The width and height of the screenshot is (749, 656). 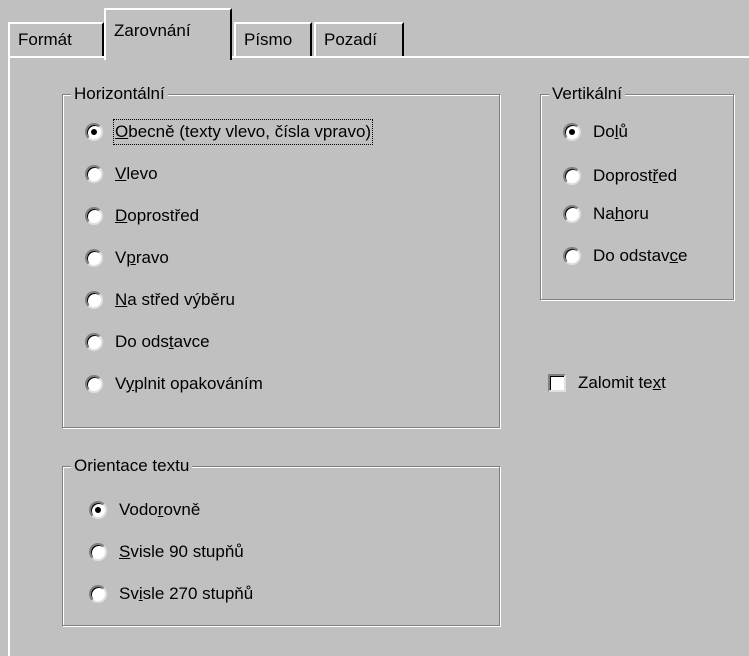 I want to click on vertical-group-legend: Vertikální, so click(x=587, y=94).